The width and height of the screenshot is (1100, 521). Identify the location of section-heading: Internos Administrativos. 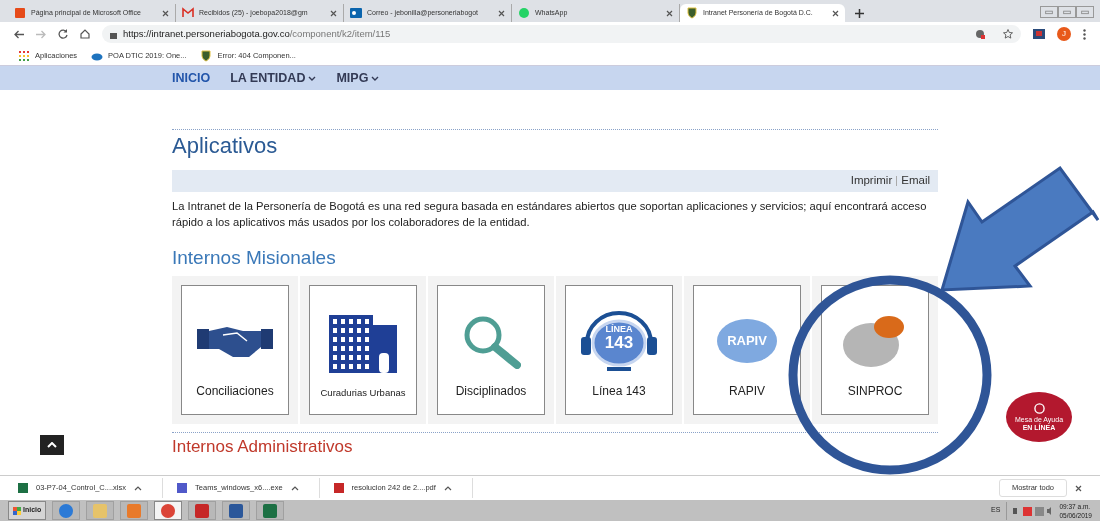
(263, 447).